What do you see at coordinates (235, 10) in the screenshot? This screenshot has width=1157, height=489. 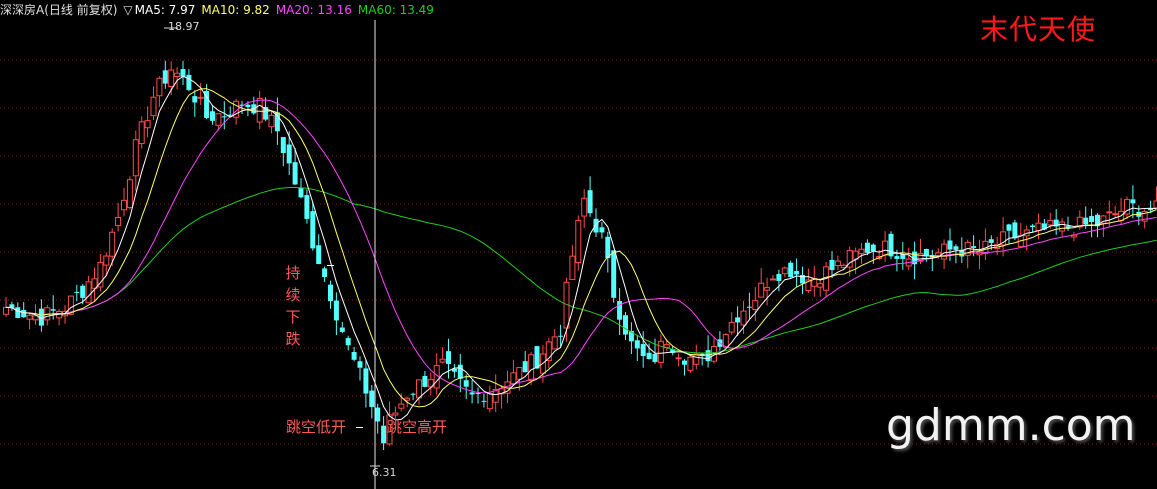 I see `ma10-label: MA10: 9.82` at bounding box center [235, 10].